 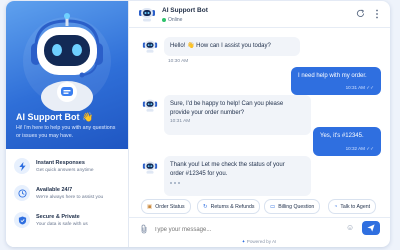 What do you see at coordinates (273, 206) in the screenshot?
I see `card-icon: ▭` at bounding box center [273, 206].